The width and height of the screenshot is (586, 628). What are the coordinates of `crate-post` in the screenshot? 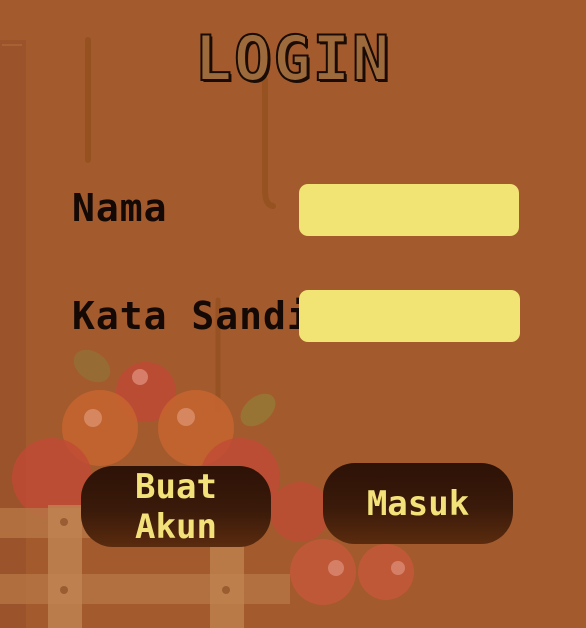 It's located at (227, 584).